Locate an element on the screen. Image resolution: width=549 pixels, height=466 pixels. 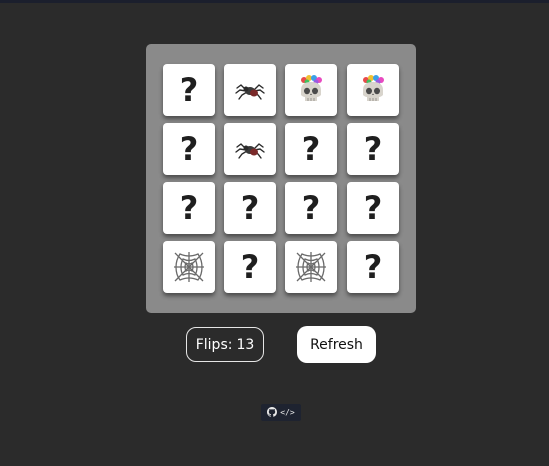
source-code-badge: </> is located at coordinates (281, 412).